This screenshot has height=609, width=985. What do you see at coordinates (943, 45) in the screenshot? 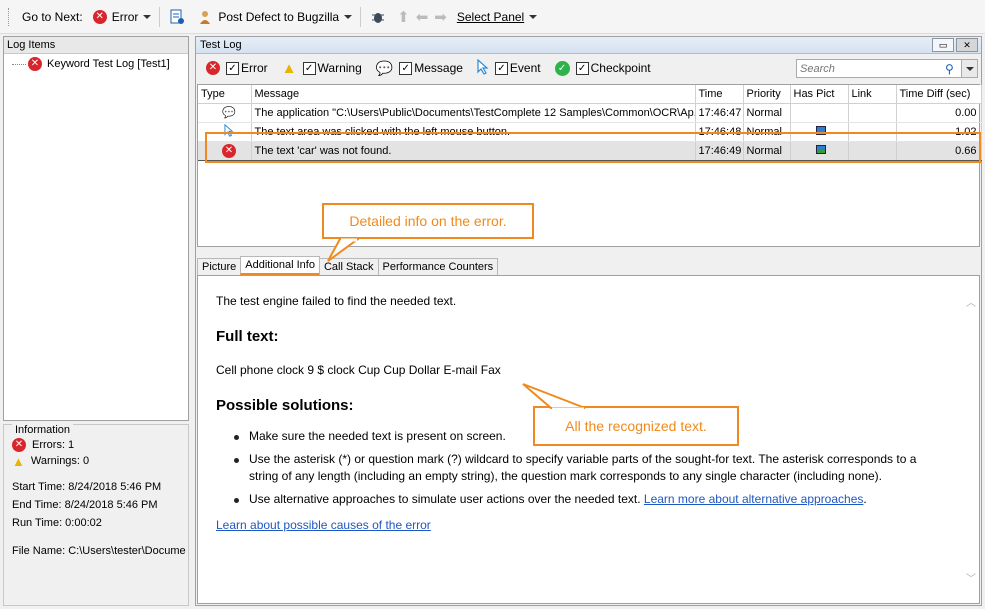
I see `maximize-button: ▭` at bounding box center [943, 45].